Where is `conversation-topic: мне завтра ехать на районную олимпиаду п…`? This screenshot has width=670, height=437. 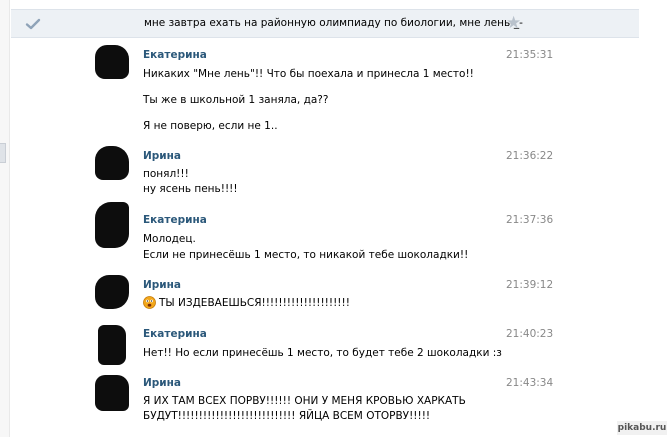
conversation-topic: мне завтра ехать на районную олимпиаду п… is located at coordinates (333, 23).